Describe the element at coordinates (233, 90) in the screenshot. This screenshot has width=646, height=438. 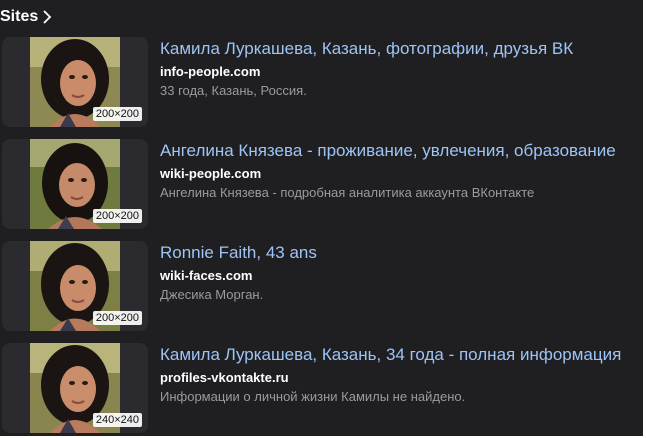
I see `result-snippet: 33 года, Казань, Россия.` at that location.